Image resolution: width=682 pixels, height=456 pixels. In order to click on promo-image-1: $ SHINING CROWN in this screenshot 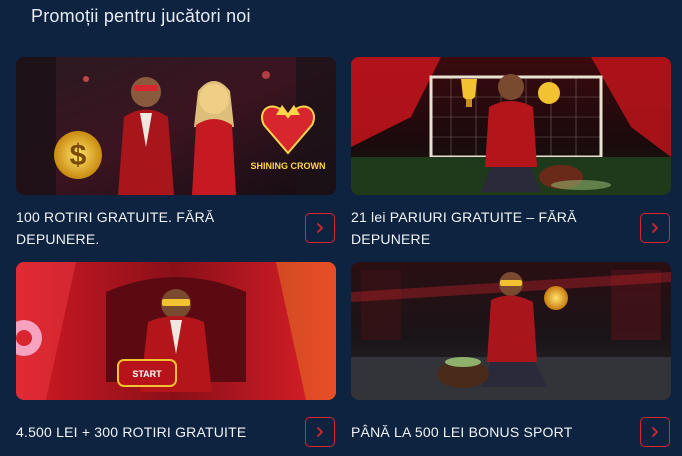, I will do `click(176, 126)`.